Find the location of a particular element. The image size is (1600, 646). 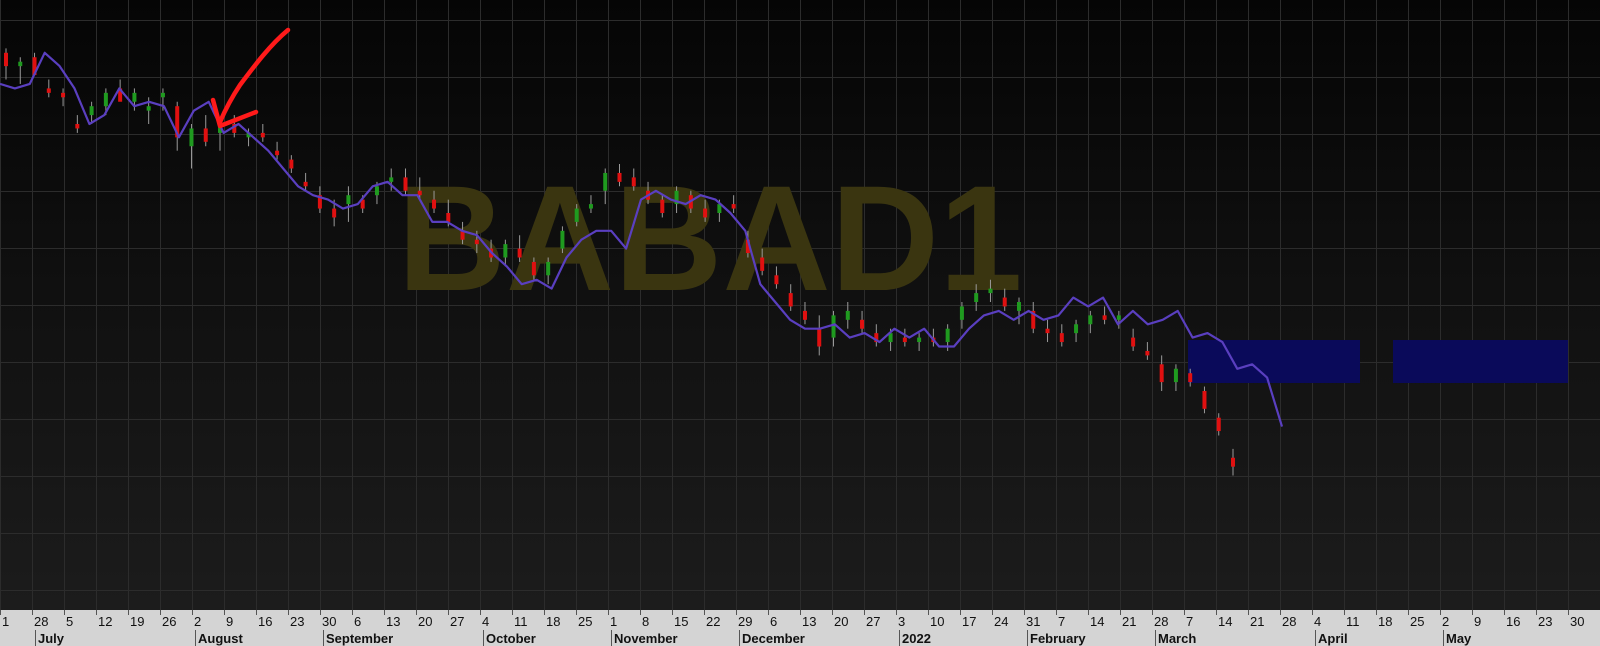

x-tick-label: 24 is located at coordinates (1001, 621).